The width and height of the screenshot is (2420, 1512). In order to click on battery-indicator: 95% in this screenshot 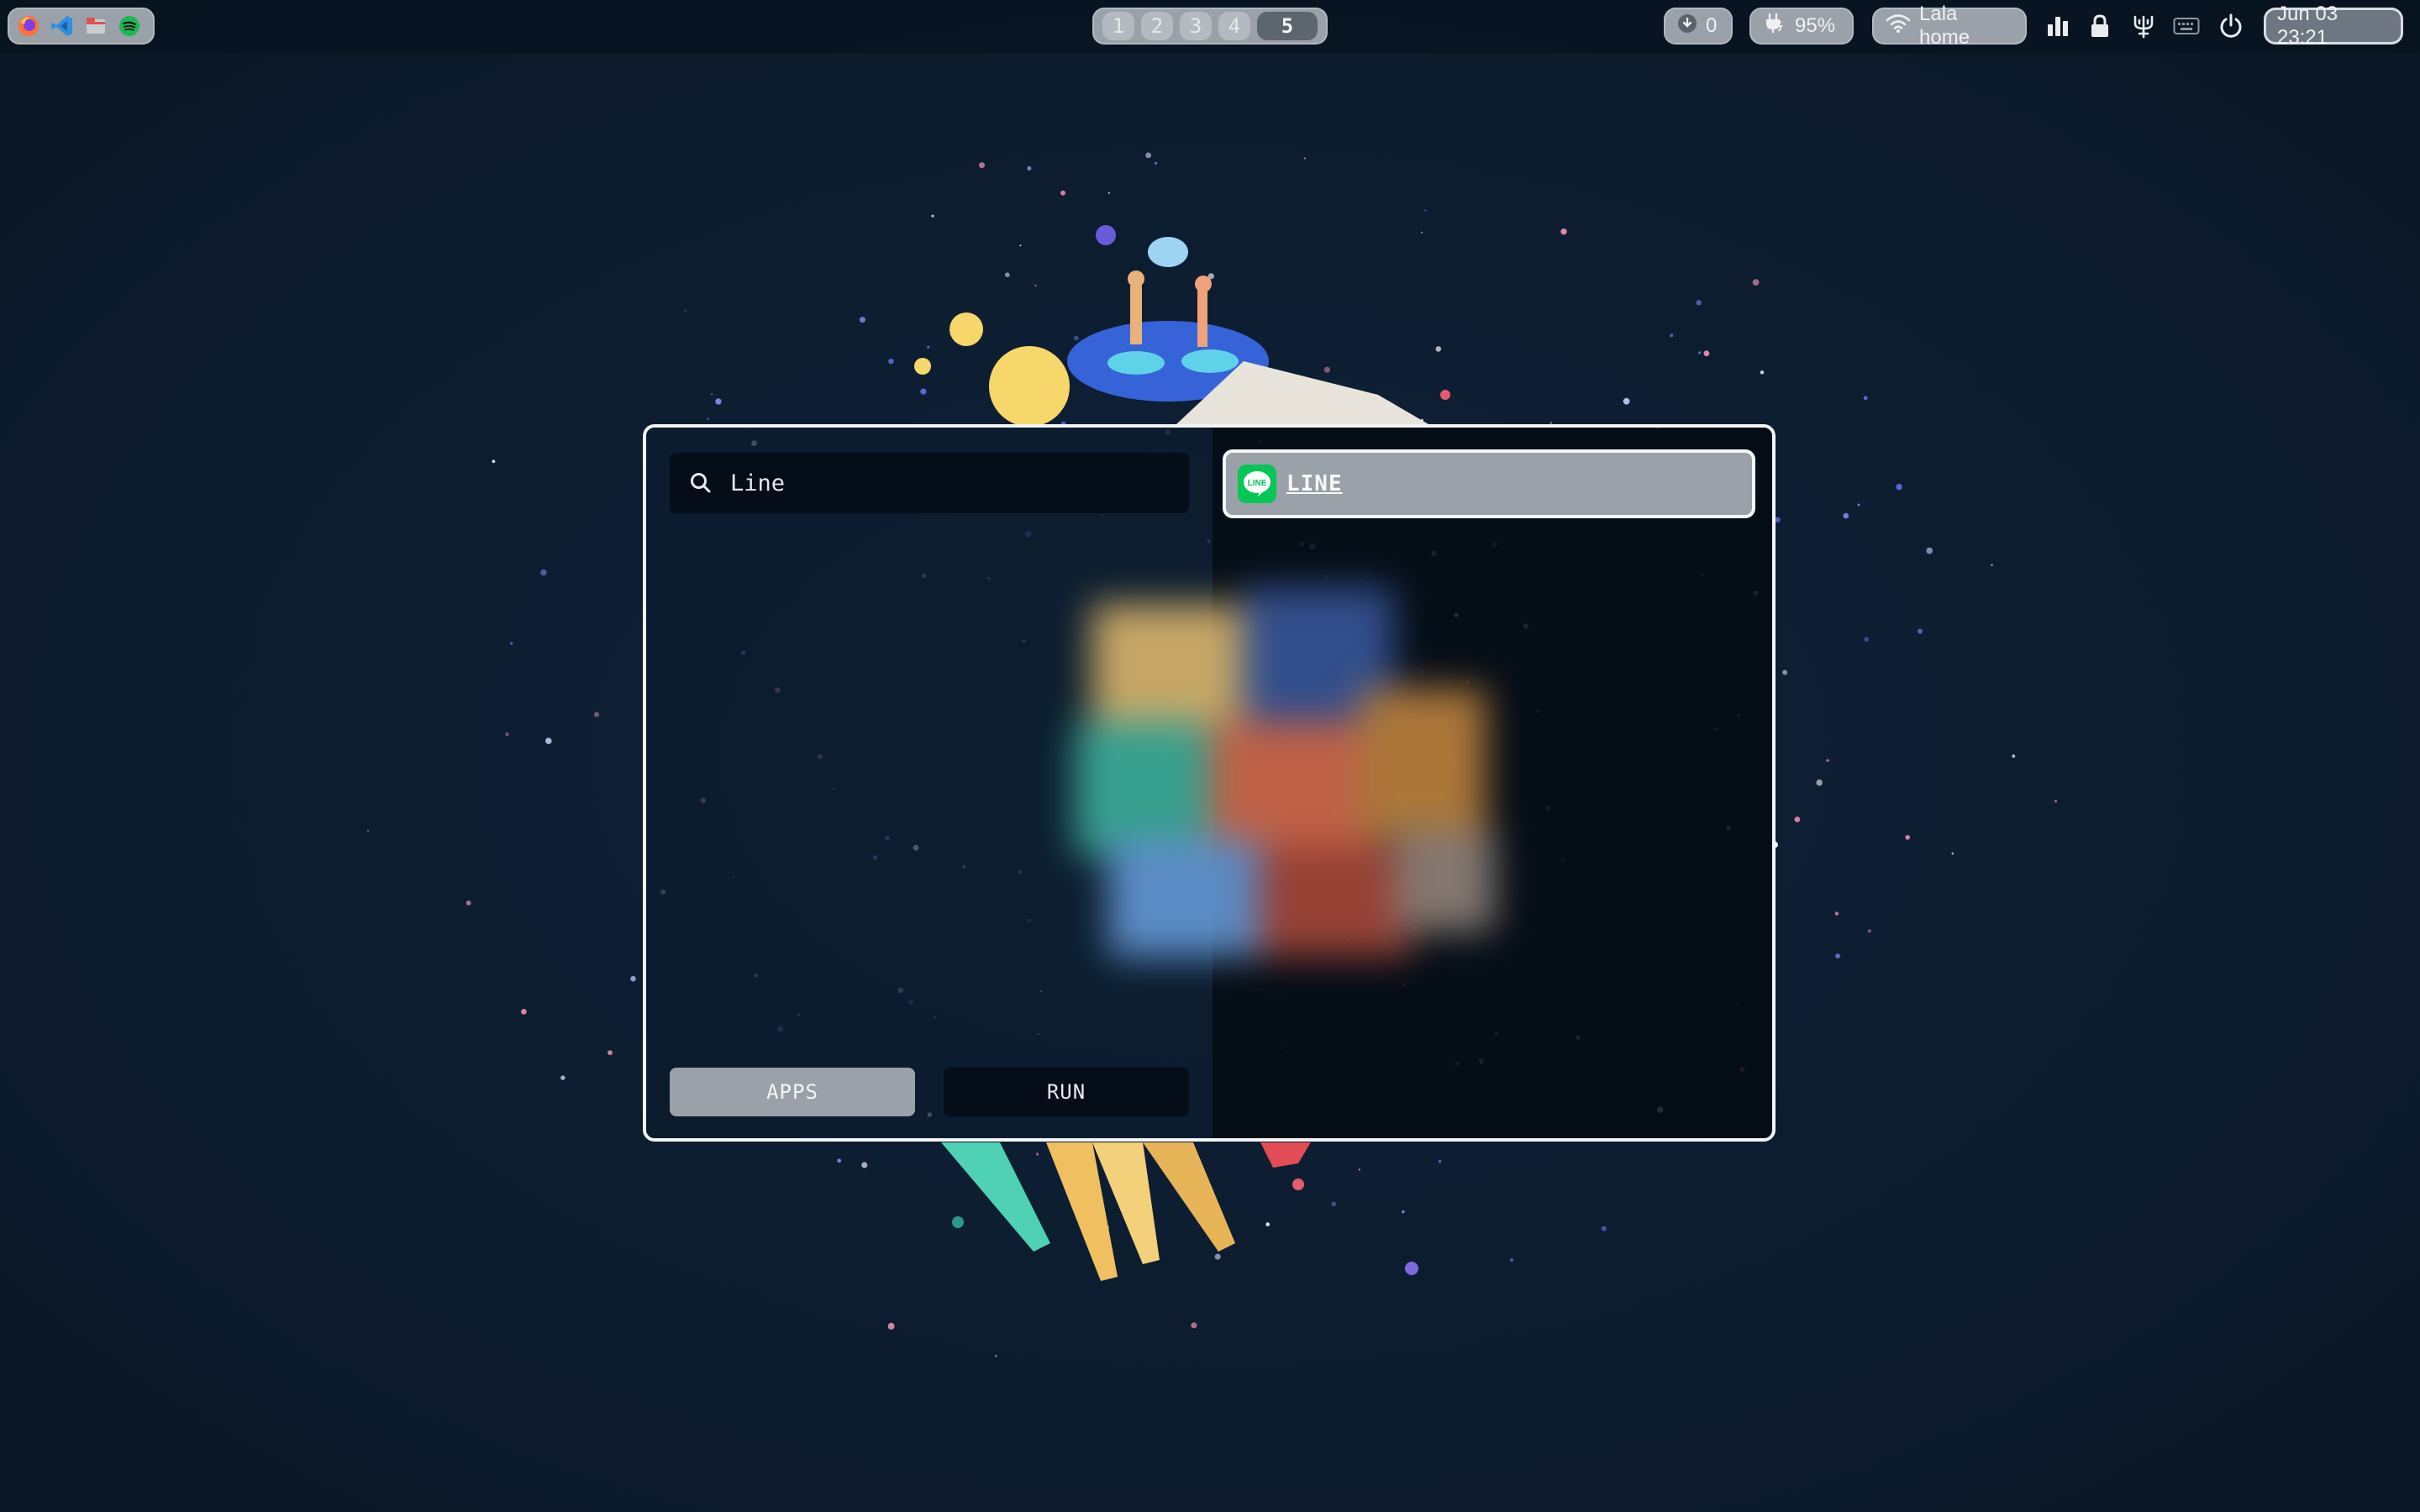, I will do `click(1801, 26)`.